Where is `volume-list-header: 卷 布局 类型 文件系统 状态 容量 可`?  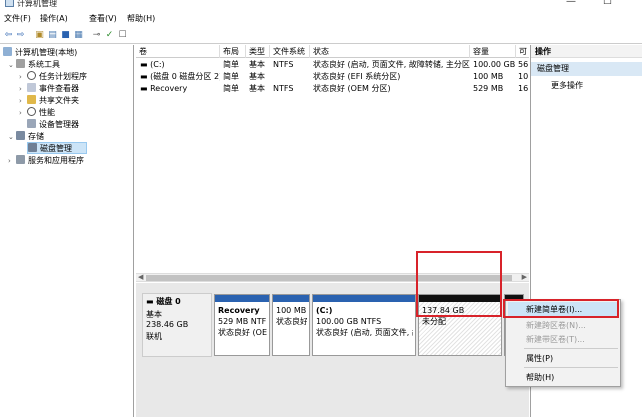 volume-list-header: 卷 布局 类型 文件系统 状态 容量 可 is located at coordinates (332, 51).